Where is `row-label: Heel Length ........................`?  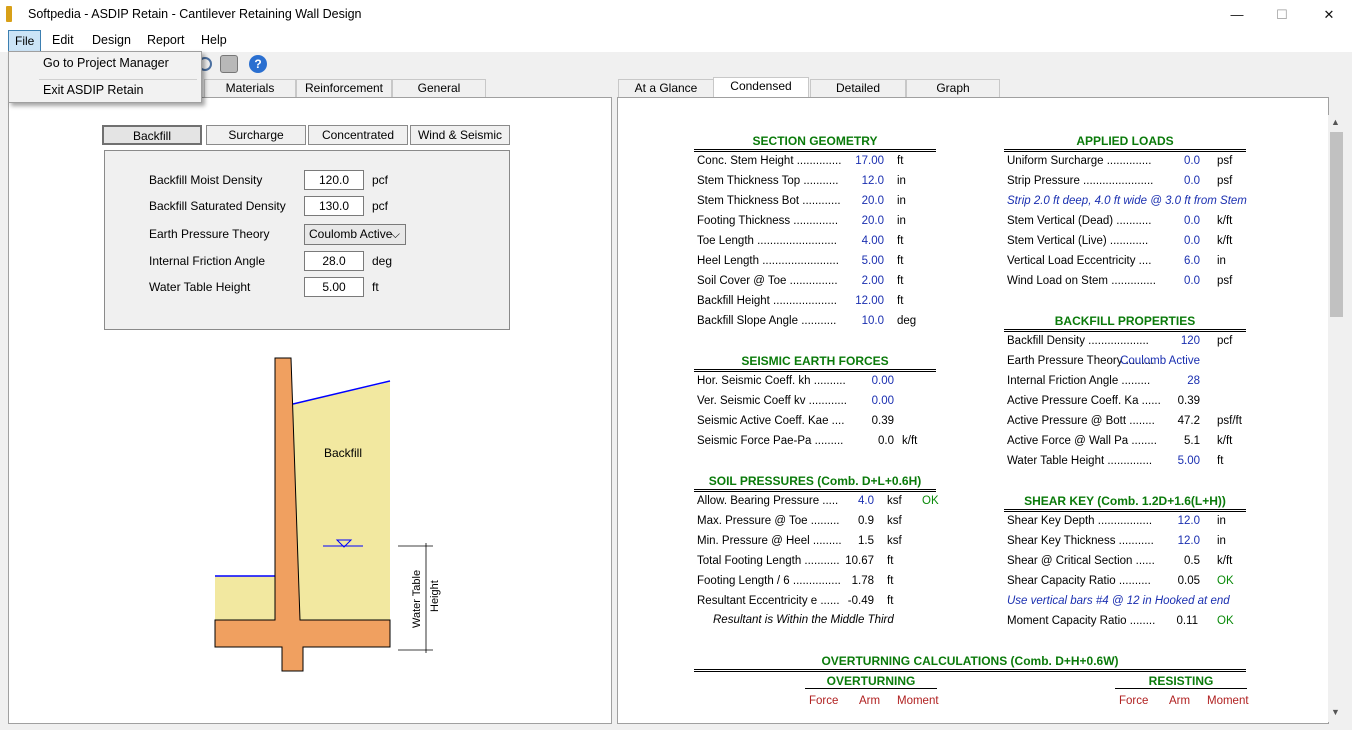 row-label: Heel Length ........................ is located at coordinates (768, 261).